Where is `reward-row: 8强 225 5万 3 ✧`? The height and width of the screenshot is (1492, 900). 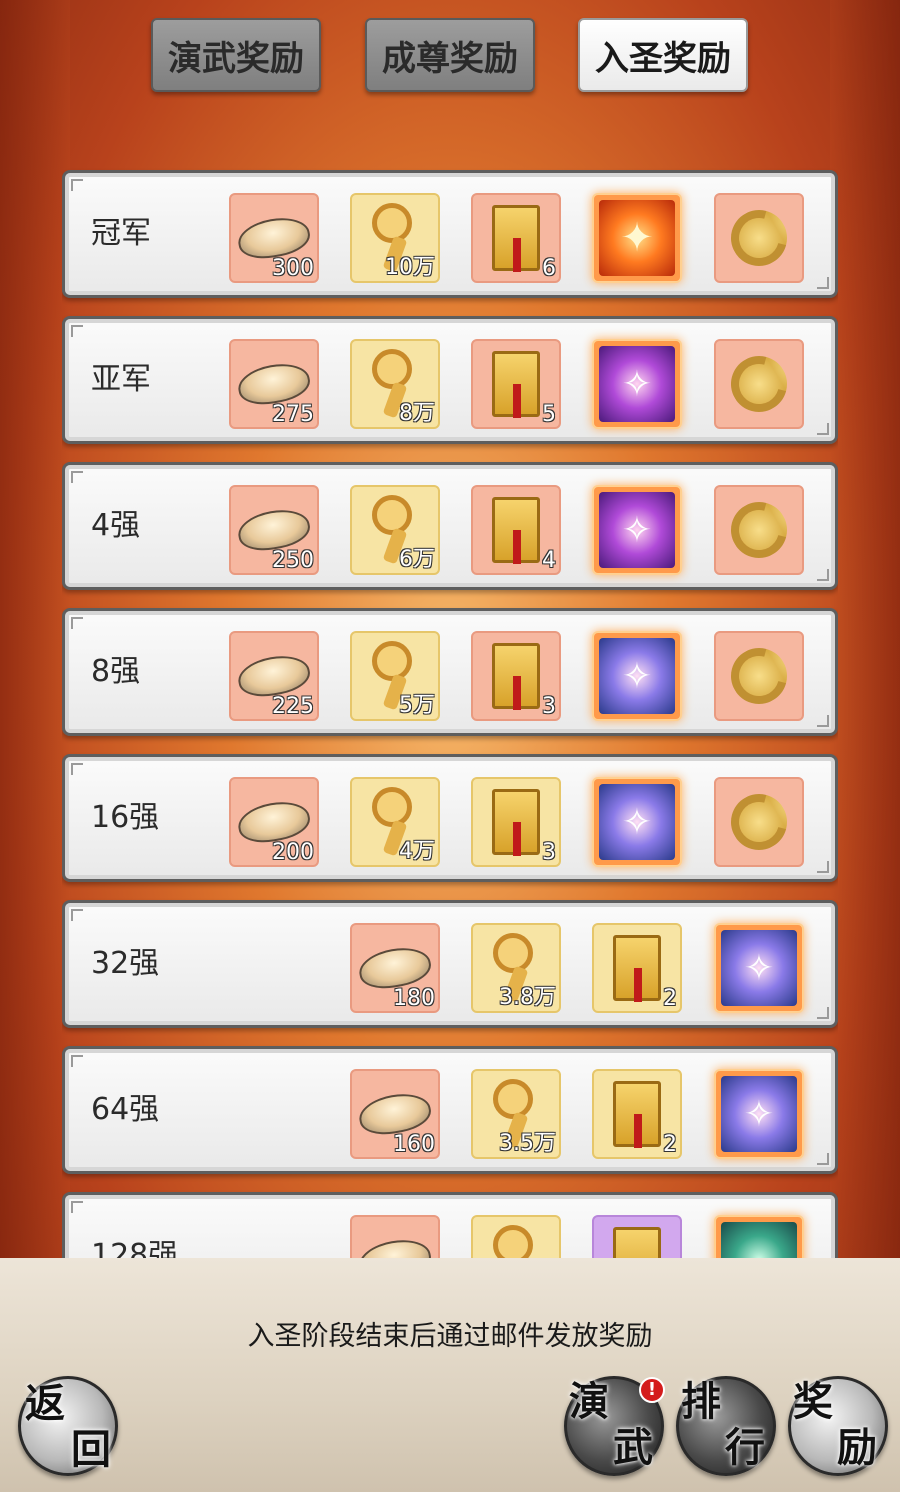
reward-row: 8强 225 5万 3 ✧ is located at coordinates (450, 672).